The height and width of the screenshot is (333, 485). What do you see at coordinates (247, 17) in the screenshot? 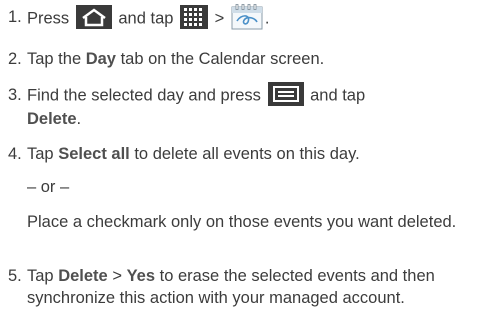
I see `calendar-app-icon` at bounding box center [247, 17].